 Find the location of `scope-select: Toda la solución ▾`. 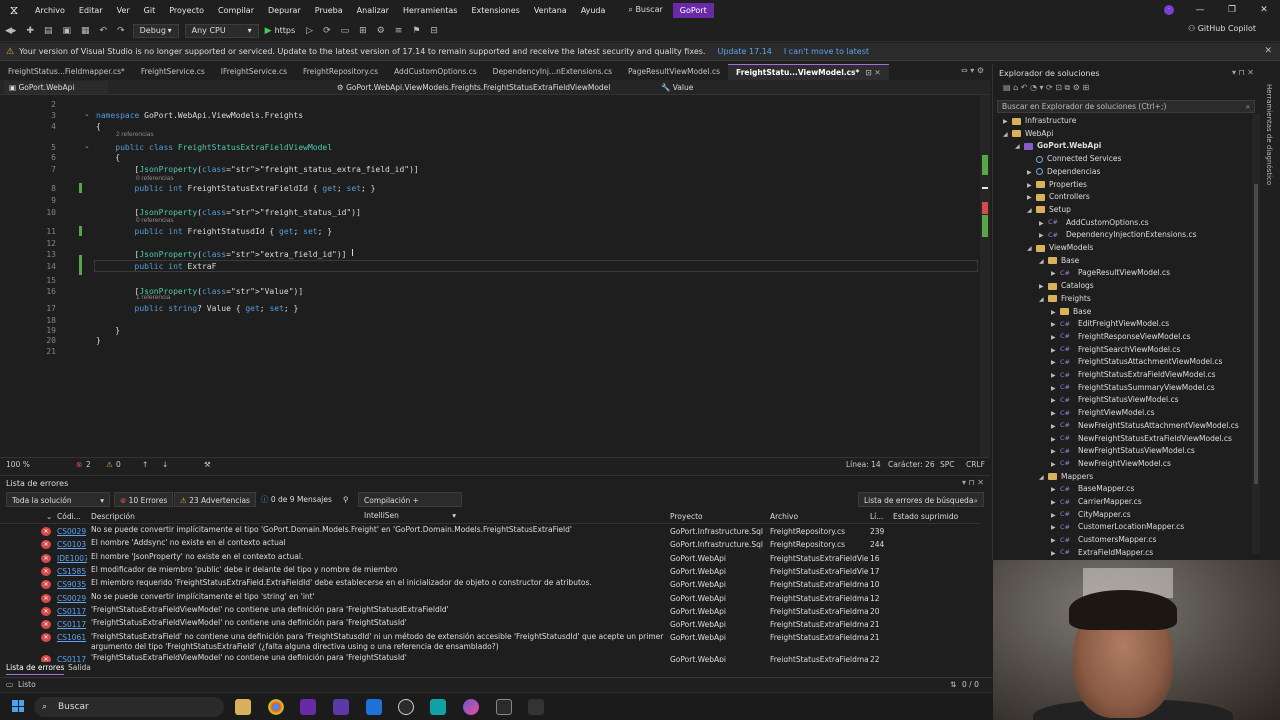

scope-select: Toda la solución ▾ is located at coordinates (58, 499).